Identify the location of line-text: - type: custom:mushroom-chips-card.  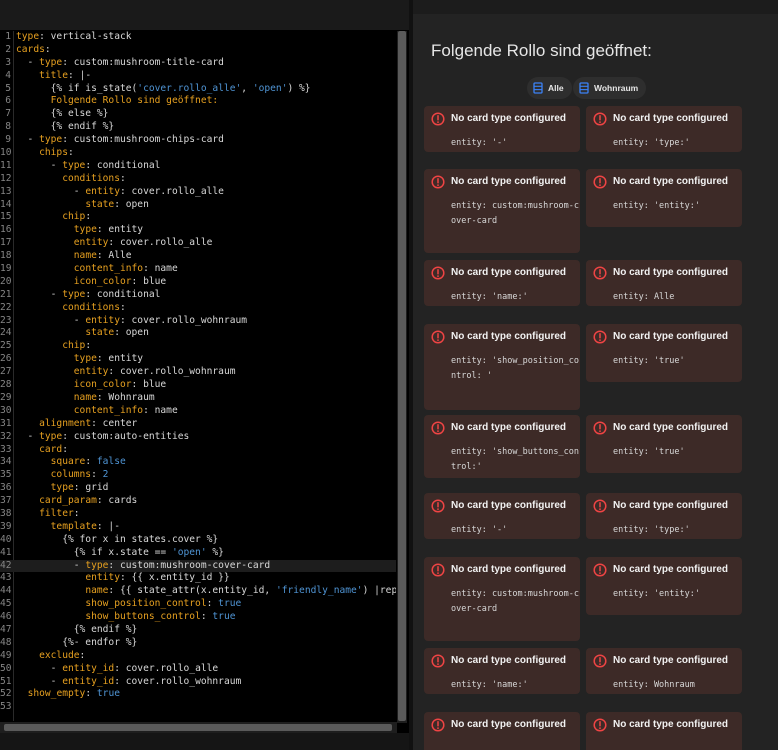
(120, 140).